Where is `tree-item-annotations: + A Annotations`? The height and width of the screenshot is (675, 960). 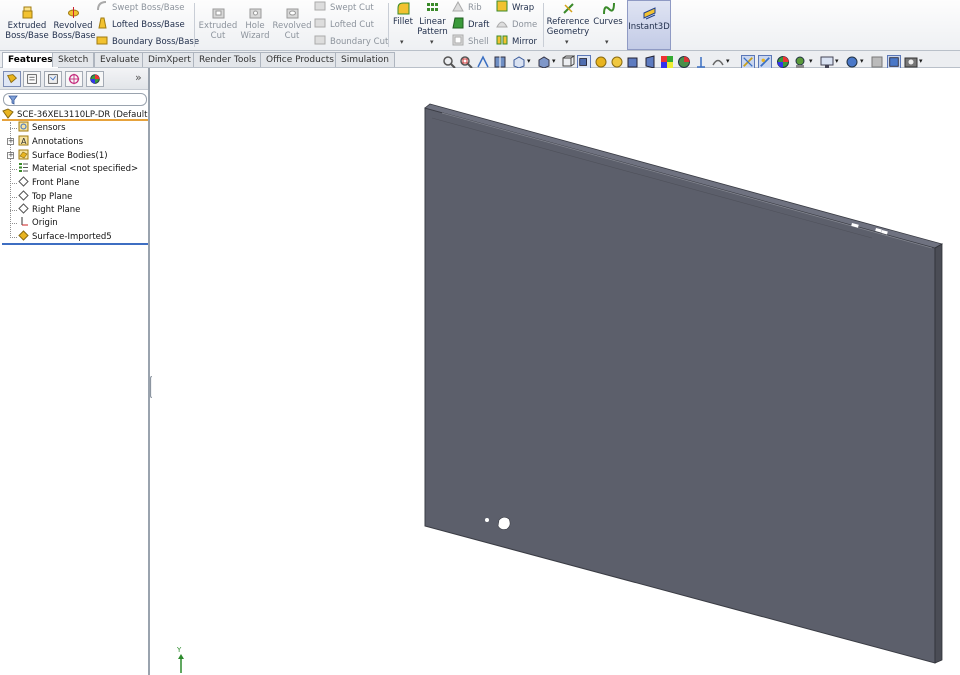
tree-item-annotations: + A Annotations is located at coordinates (45, 141).